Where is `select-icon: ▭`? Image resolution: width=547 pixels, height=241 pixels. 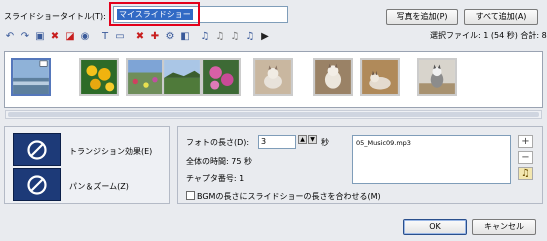
select-icon: ▭ is located at coordinates (120, 36).